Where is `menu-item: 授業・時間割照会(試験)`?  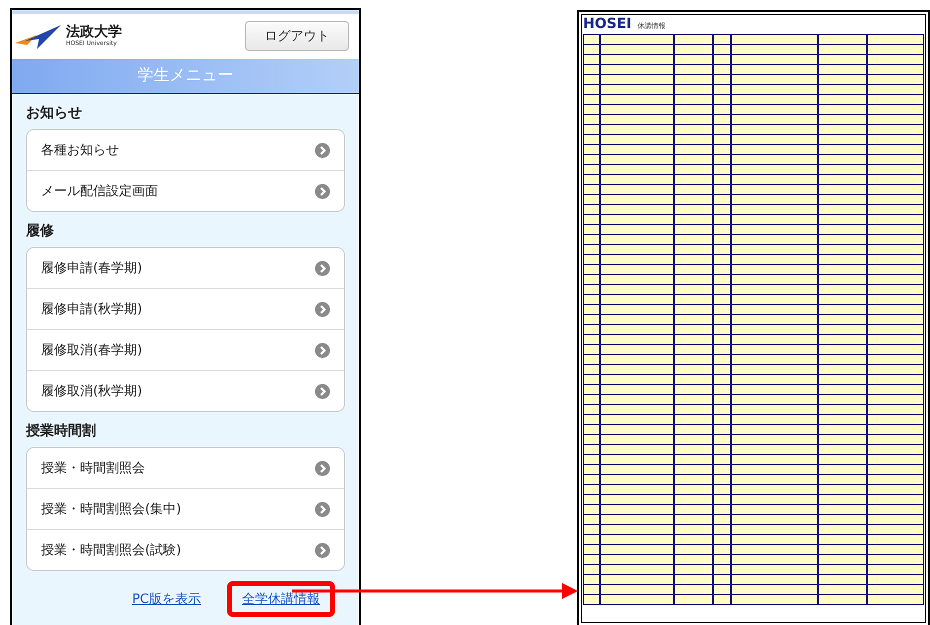 menu-item: 授業・時間割照会(試験) is located at coordinates (185, 549).